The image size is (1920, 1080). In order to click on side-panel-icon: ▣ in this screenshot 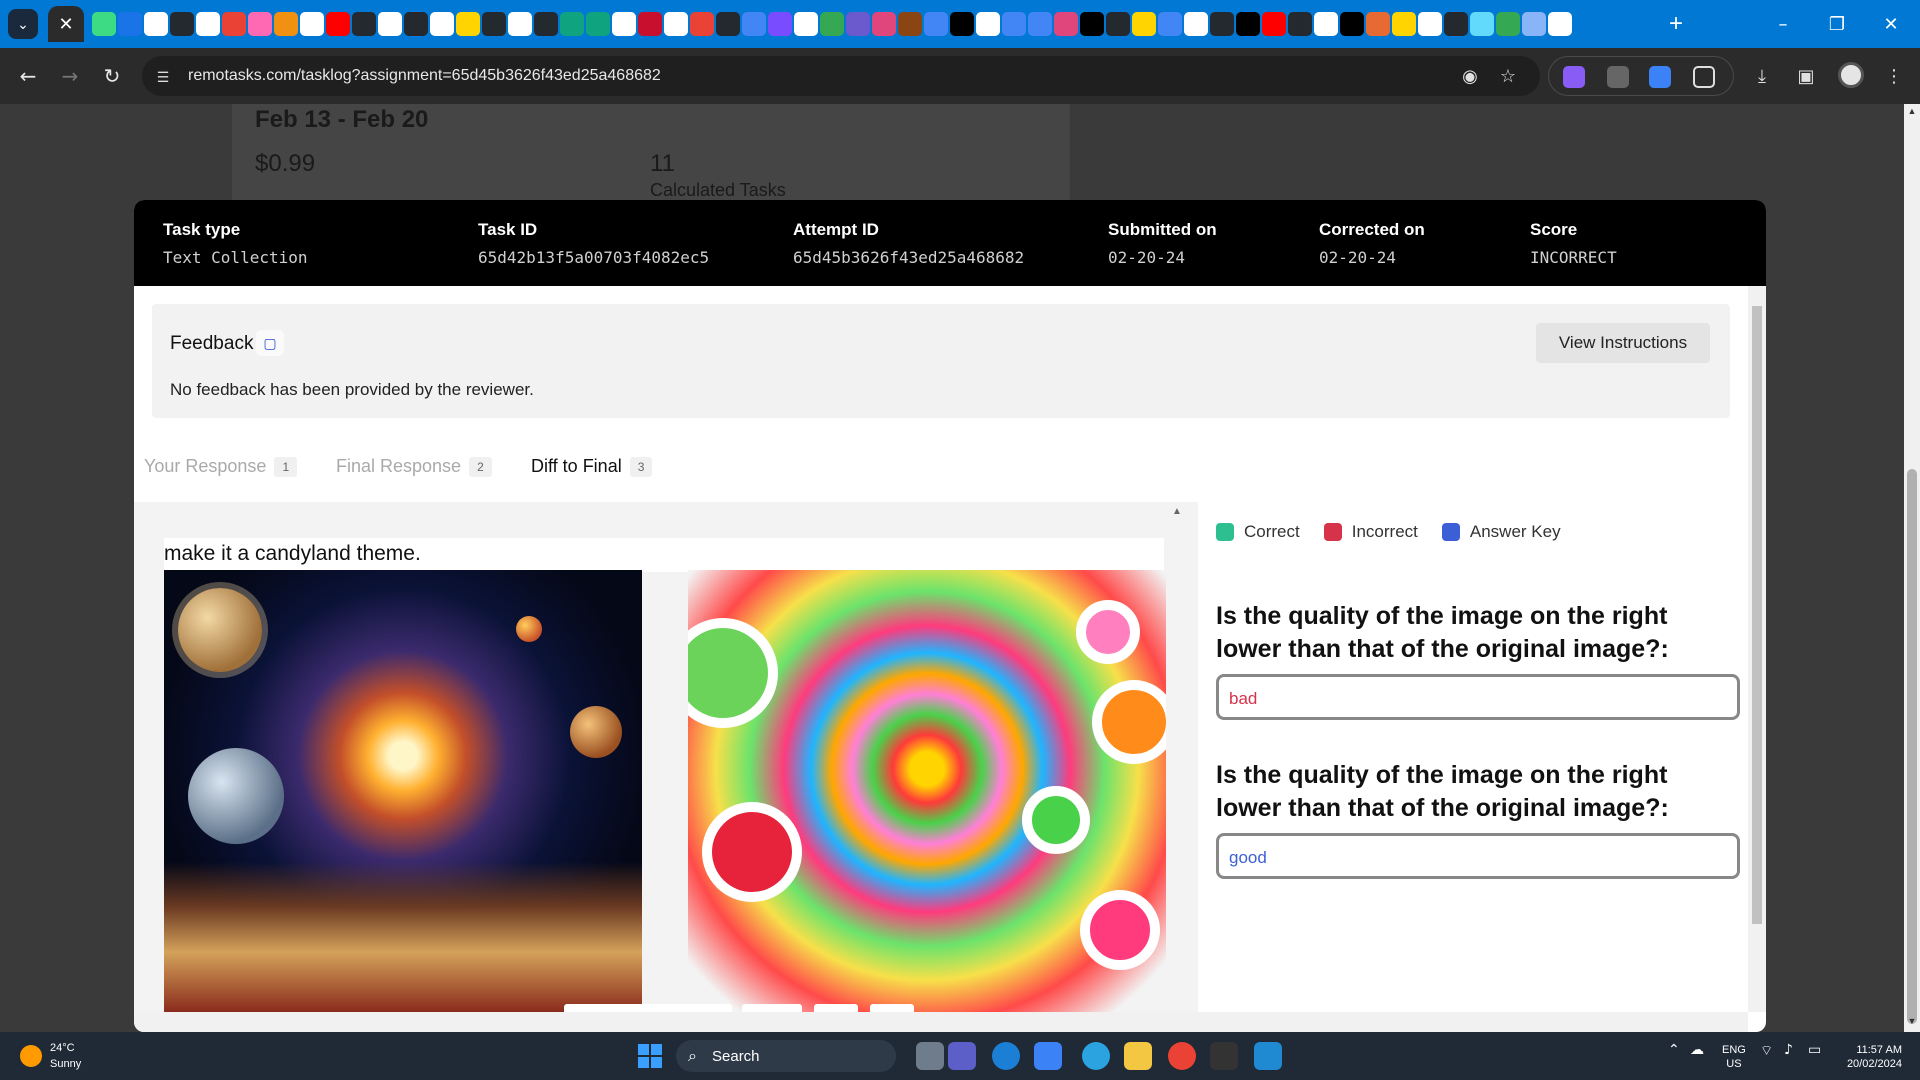, I will do `click(1806, 76)`.